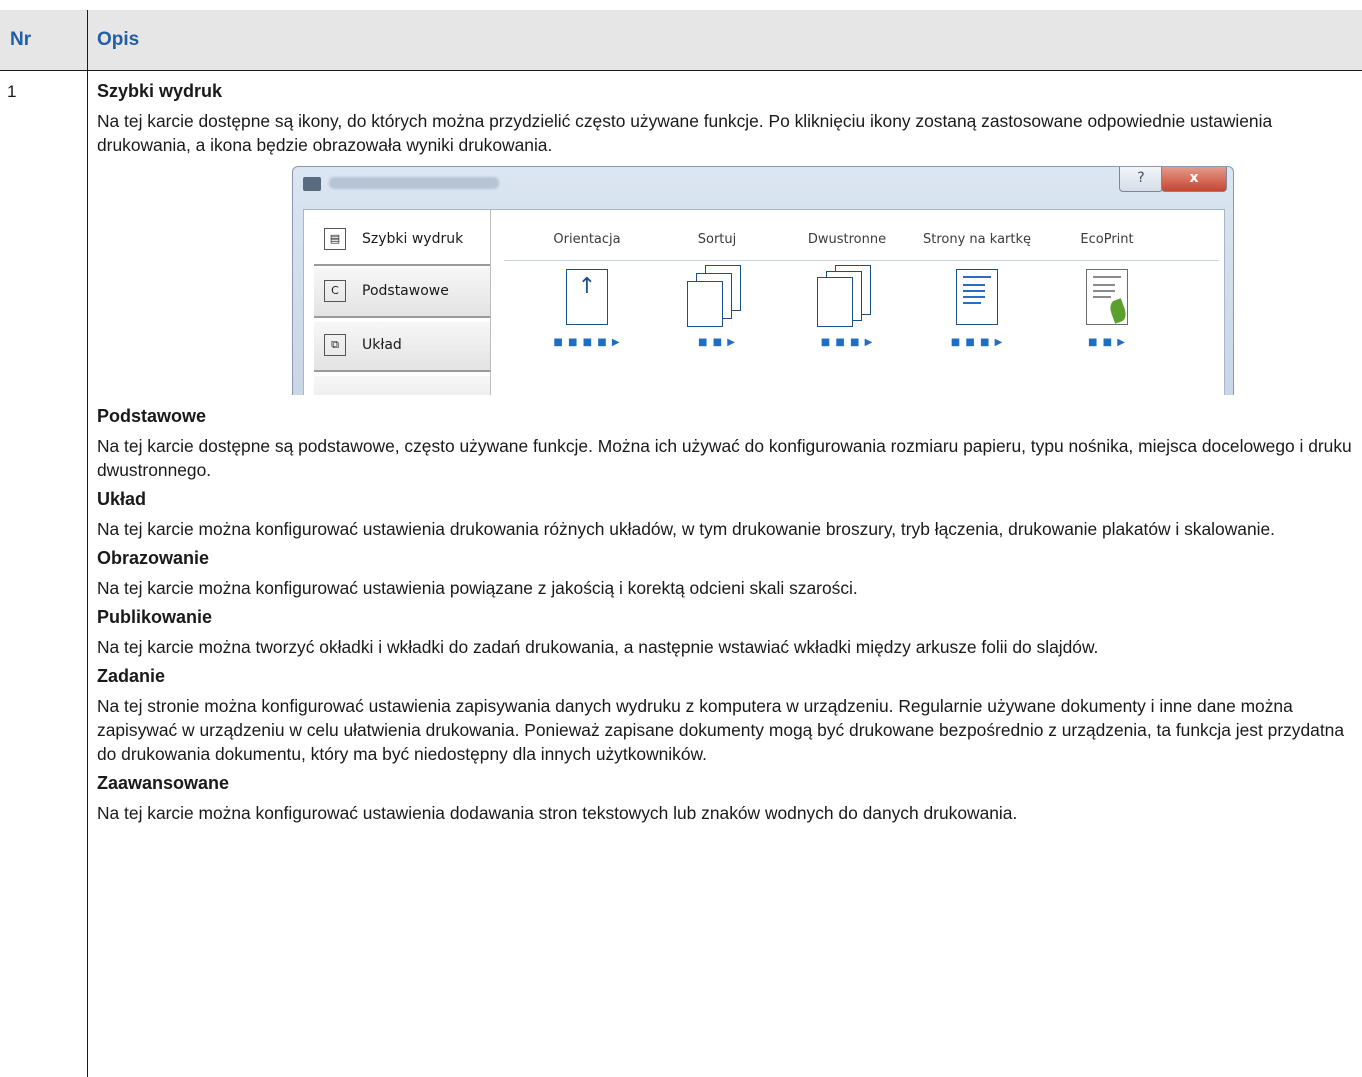 This screenshot has height=1077, width=1362. Describe the element at coordinates (402, 385) in the screenshot. I see `tab-next` at that location.